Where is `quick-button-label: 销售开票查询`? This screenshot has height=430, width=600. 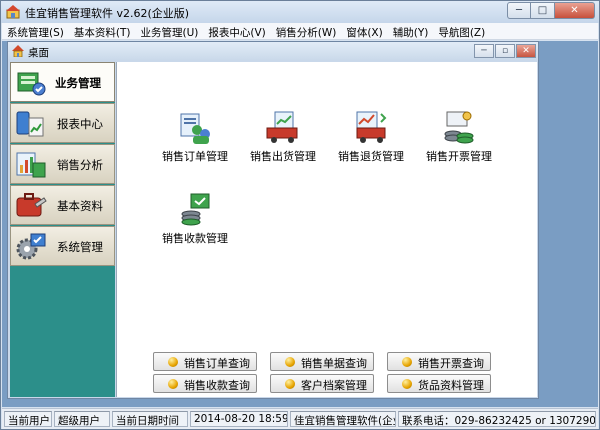
quick-button-label: 销售开票查询 is located at coordinates (451, 363).